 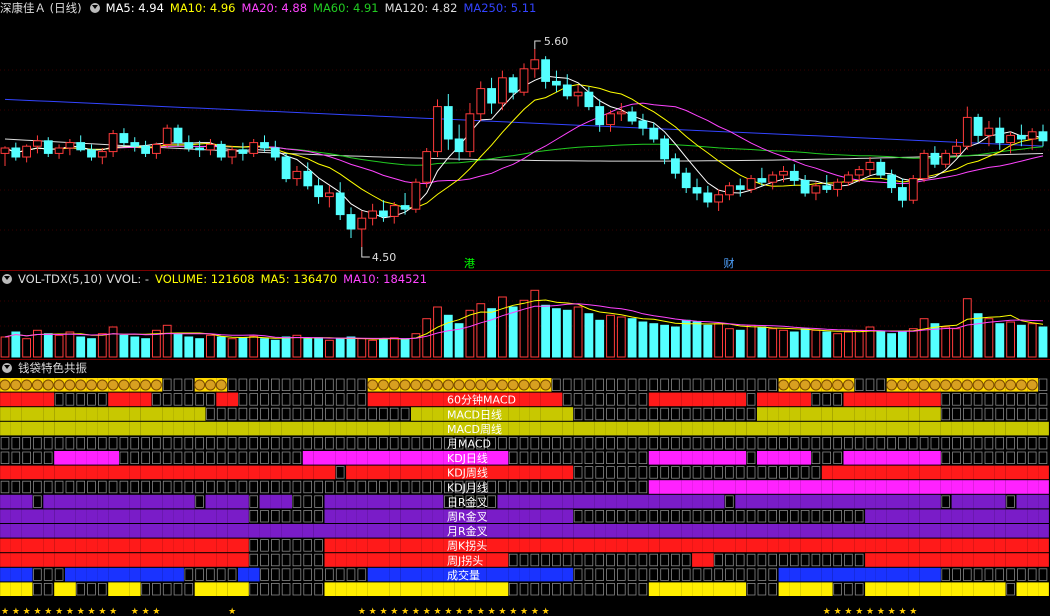 What do you see at coordinates (41, 8) in the screenshot?
I see `stock-name: 深康佳Ａ (日线)` at bounding box center [41, 8].